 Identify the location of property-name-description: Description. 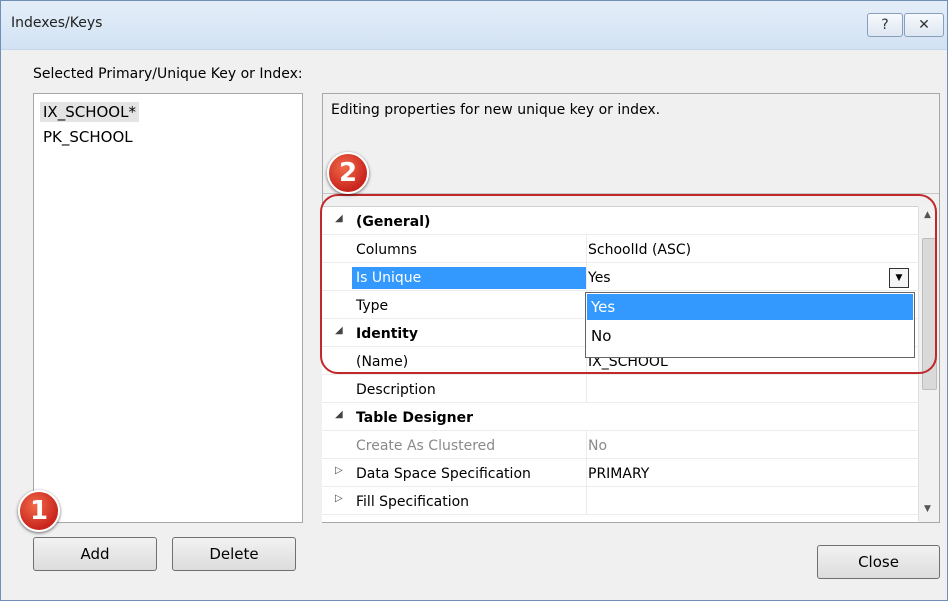
(396, 390).